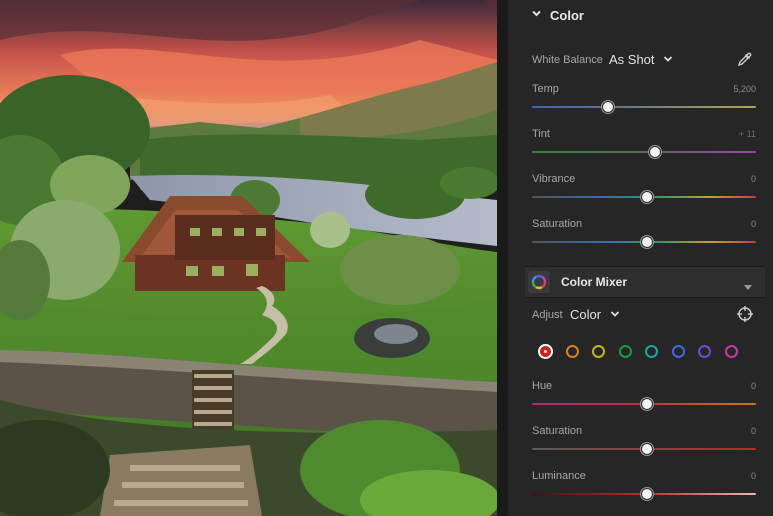 This screenshot has height=516, width=773. I want to click on white-balance-value: As Shot, so click(632, 60).